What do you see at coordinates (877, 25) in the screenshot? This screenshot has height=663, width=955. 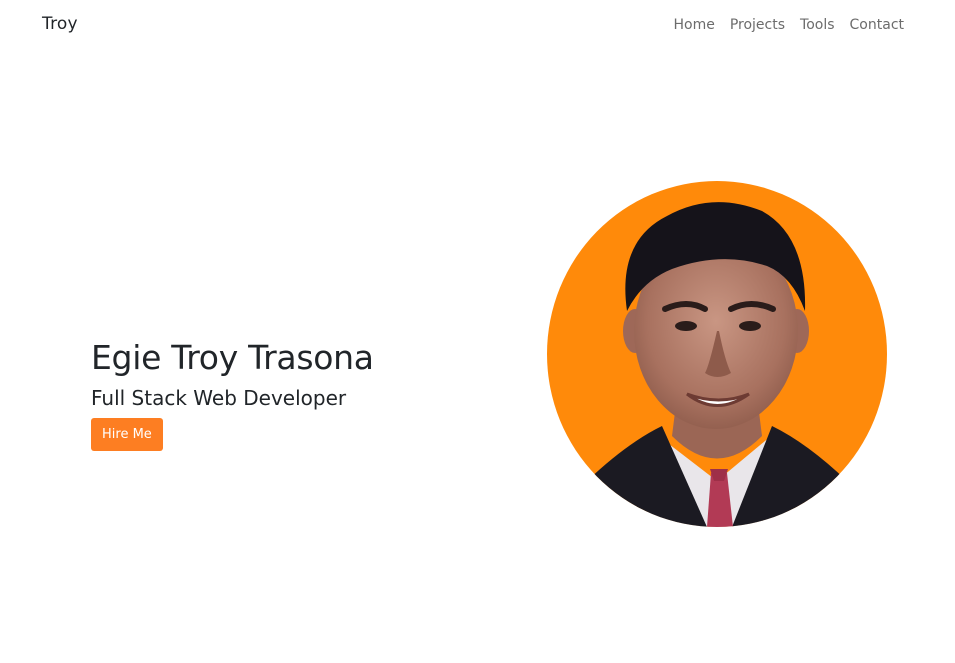 I see `nav-link-contact: Contact` at bounding box center [877, 25].